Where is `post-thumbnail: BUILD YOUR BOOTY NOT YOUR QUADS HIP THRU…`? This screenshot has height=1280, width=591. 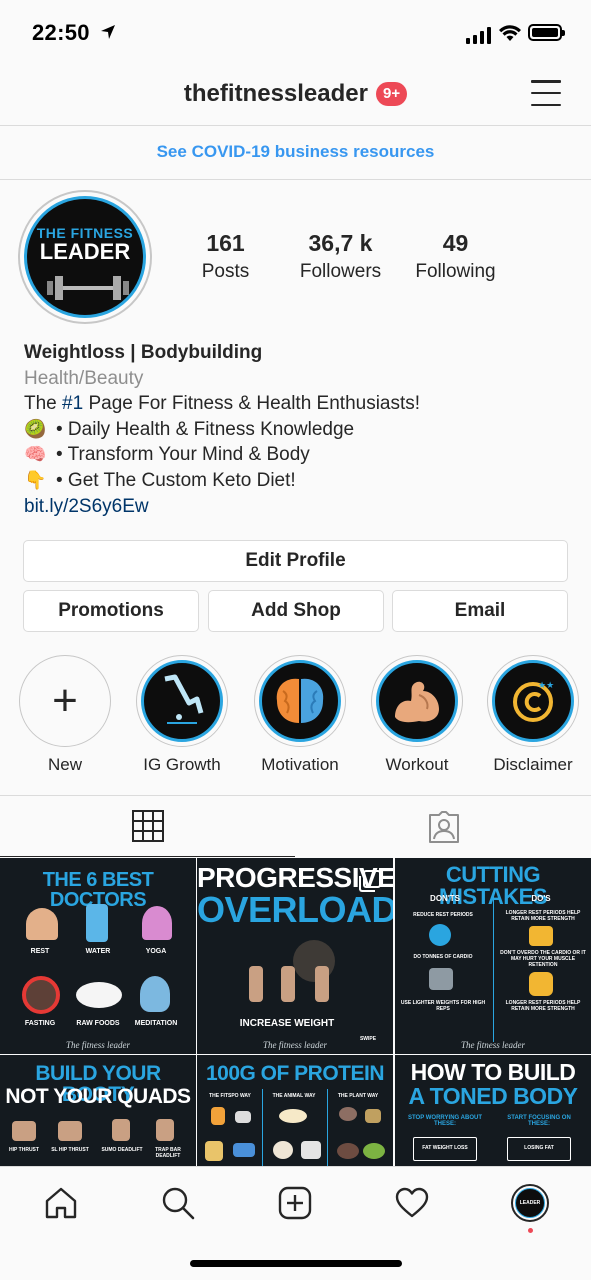
post-thumbnail: BUILD YOUR BOOTY NOT YOUR QUADS HIP THRU… is located at coordinates (98, 1110).